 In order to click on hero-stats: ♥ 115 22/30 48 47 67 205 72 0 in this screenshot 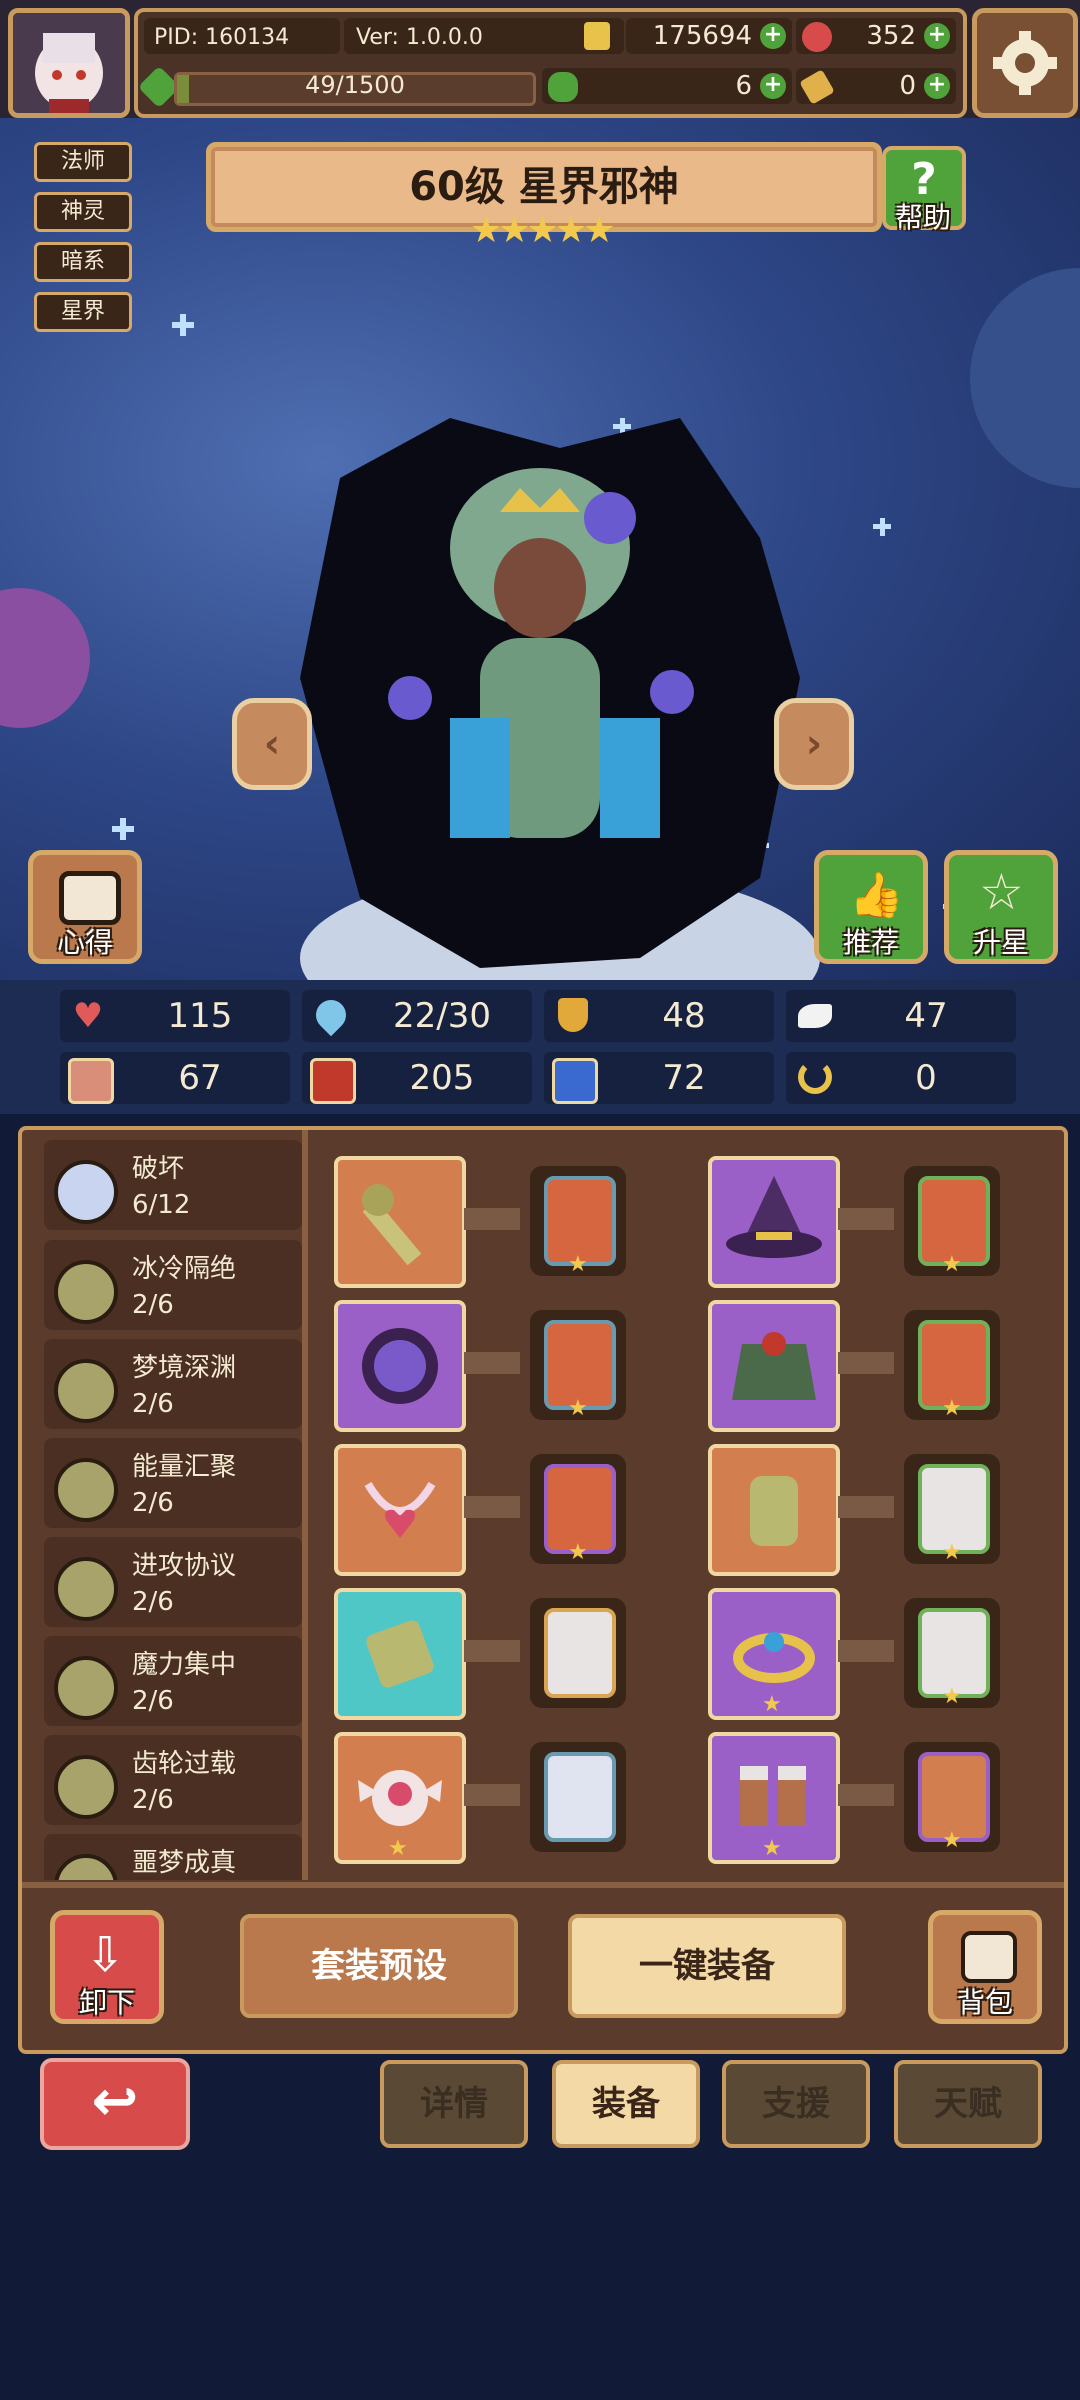, I will do `click(540, 1047)`.